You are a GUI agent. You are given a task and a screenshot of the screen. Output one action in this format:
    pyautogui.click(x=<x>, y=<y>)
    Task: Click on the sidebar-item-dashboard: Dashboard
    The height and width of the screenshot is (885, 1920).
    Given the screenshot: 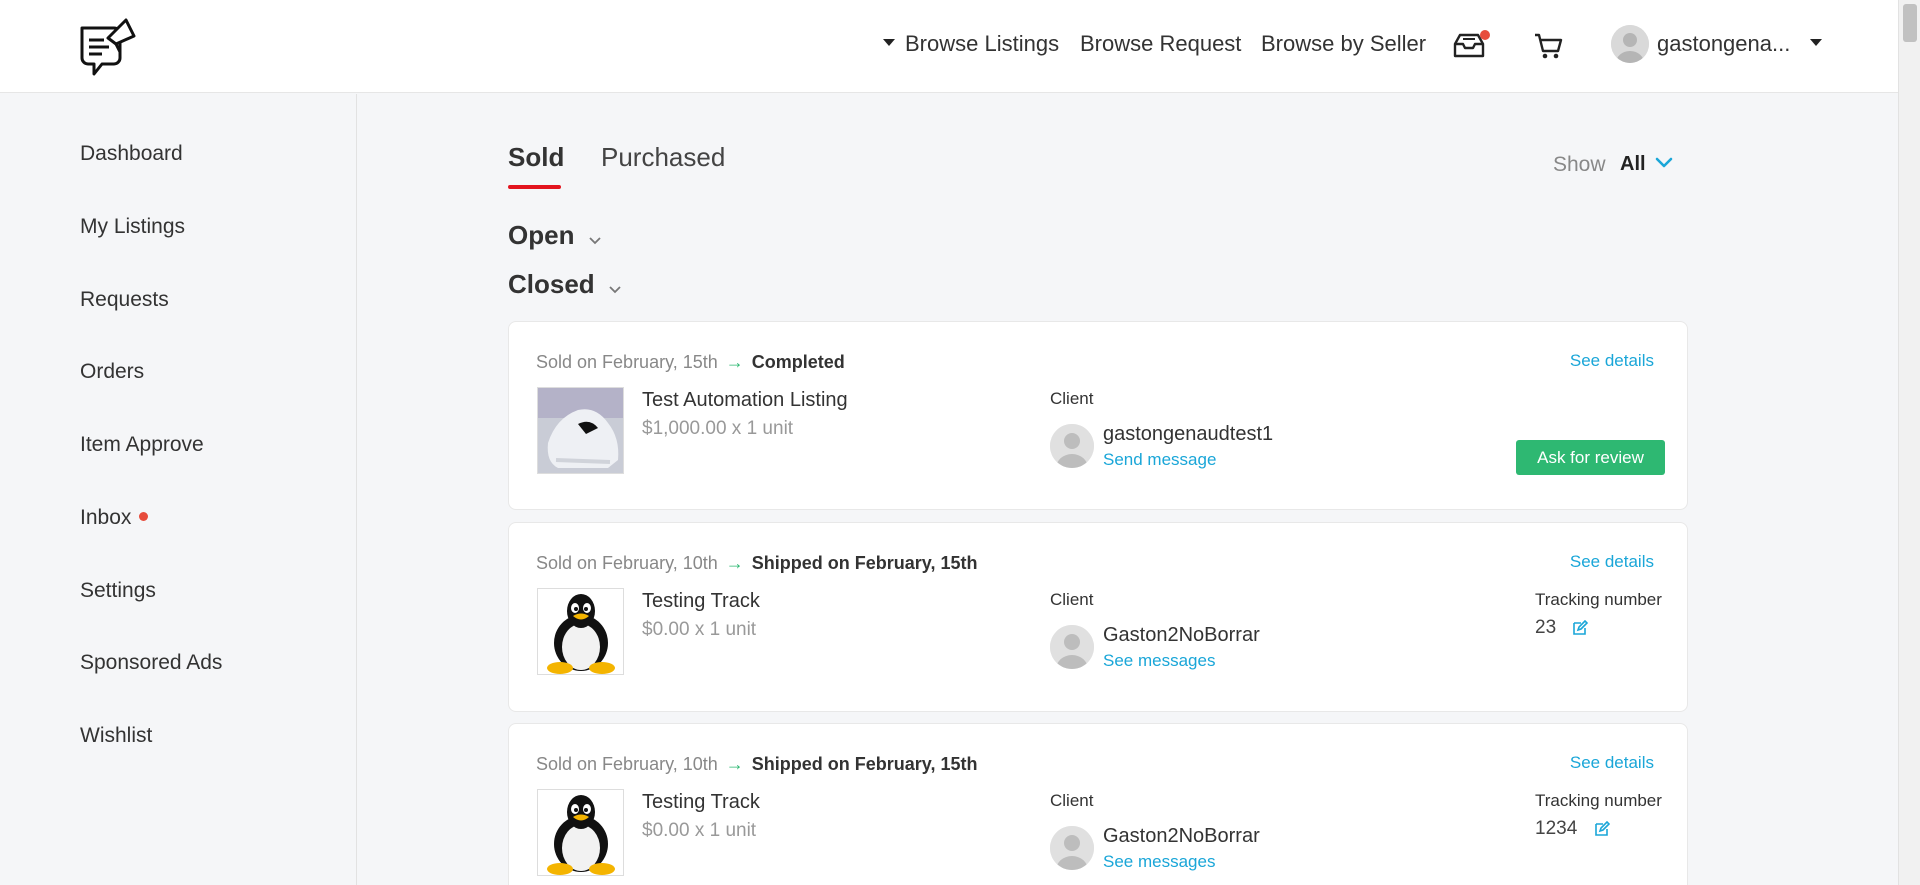 What is the action you would take?
    pyautogui.click(x=131, y=154)
    